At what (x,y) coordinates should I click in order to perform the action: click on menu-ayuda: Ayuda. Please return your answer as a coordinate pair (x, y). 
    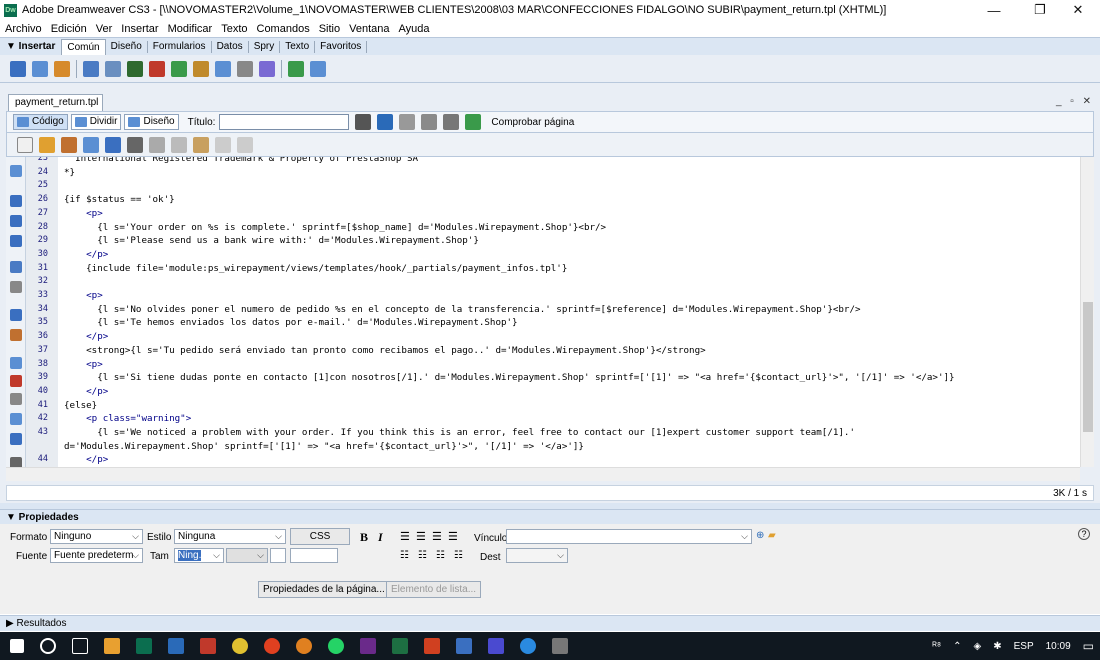
    Looking at the image, I should click on (413, 29).